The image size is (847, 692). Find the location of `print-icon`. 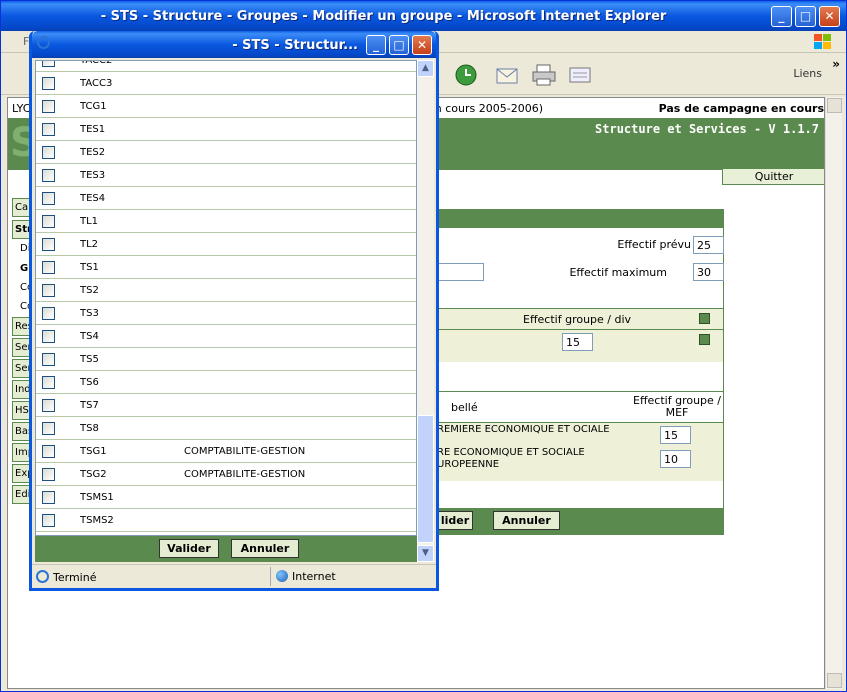

print-icon is located at coordinates (544, 75).